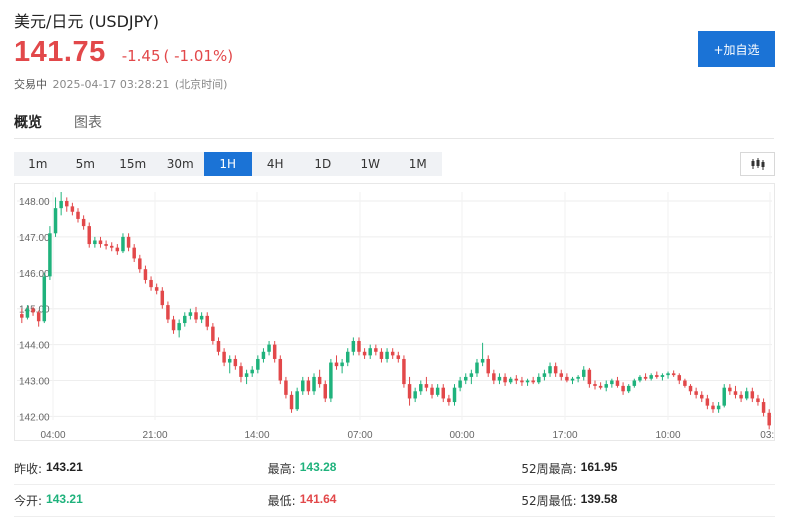  I want to click on x-tick-label: 04:00, so click(52, 435).